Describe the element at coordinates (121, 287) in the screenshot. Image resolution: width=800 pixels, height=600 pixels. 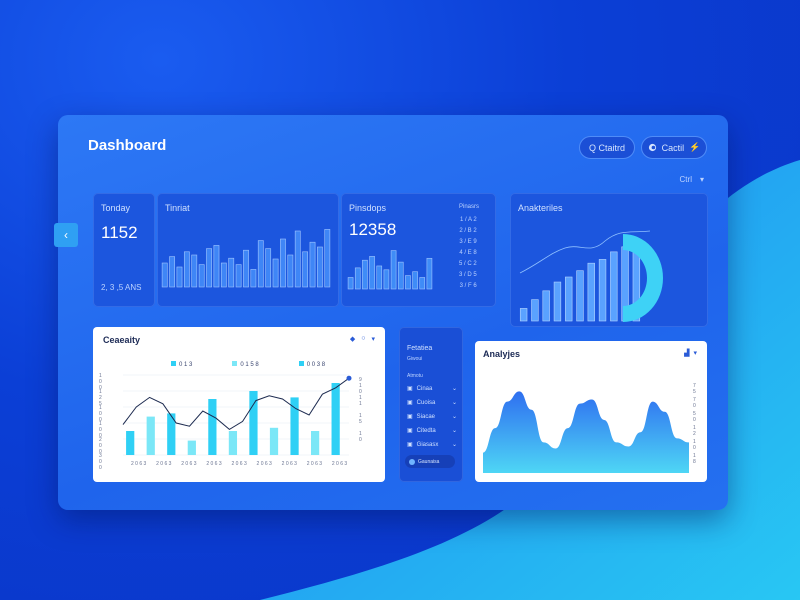
I see `today-footer: 2, 3 ,5 ANS` at that location.